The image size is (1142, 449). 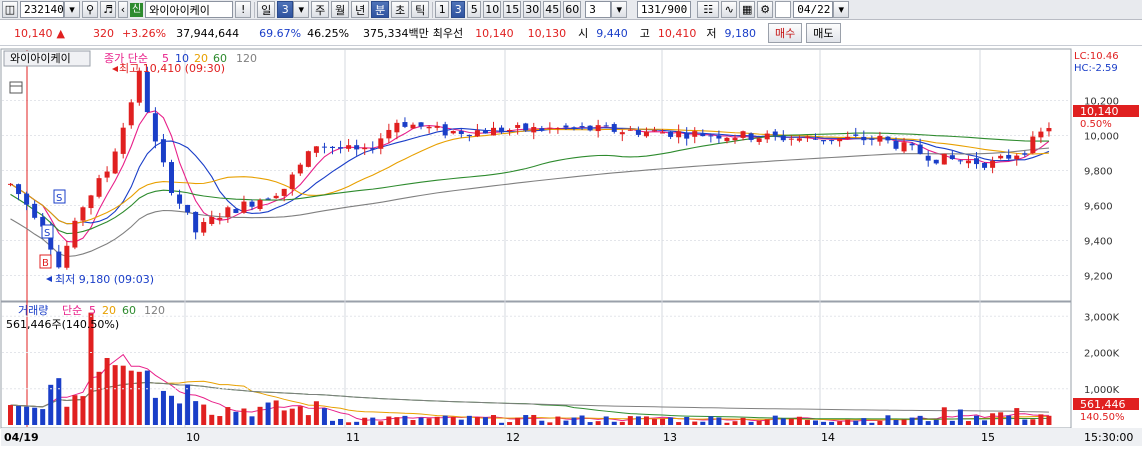 What do you see at coordinates (552, 9) in the screenshot?
I see `interval-button-45: 45` at bounding box center [552, 9].